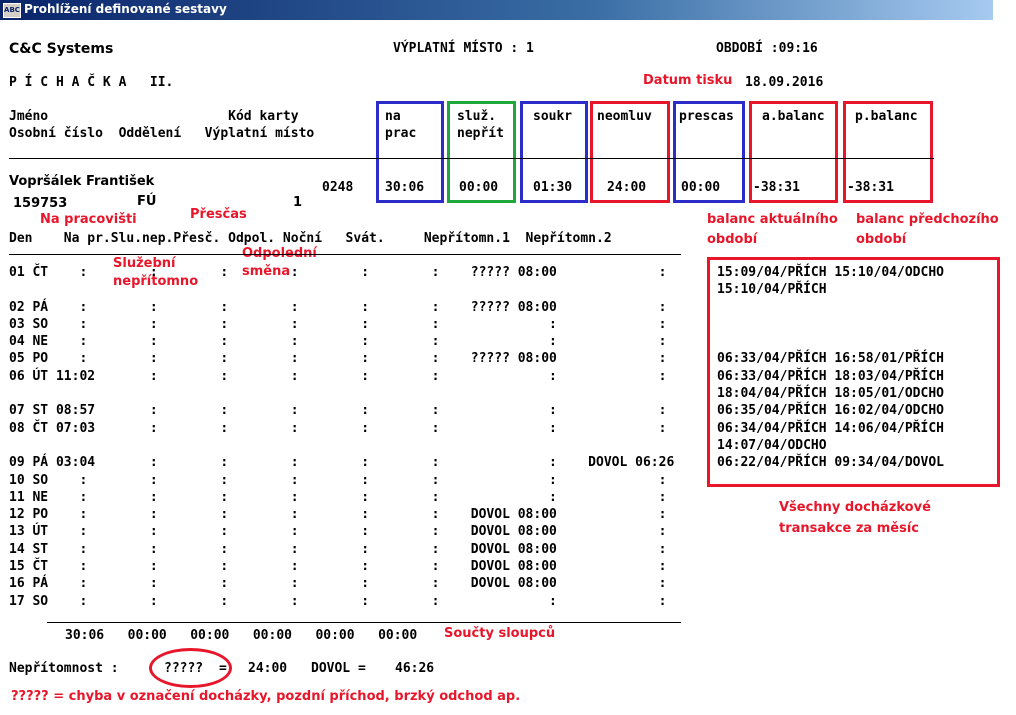 Image resolution: width=1016 pixels, height=715 pixels. Describe the element at coordinates (767, 48) in the screenshot. I see `period-header: OBDOBÍ :09:16` at that location.